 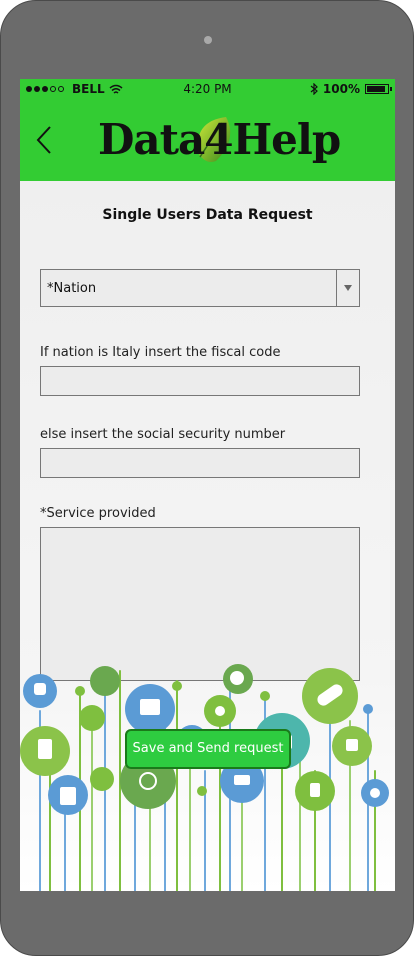 What do you see at coordinates (200, 288) in the screenshot?
I see `nation-select: *Nation` at bounding box center [200, 288].